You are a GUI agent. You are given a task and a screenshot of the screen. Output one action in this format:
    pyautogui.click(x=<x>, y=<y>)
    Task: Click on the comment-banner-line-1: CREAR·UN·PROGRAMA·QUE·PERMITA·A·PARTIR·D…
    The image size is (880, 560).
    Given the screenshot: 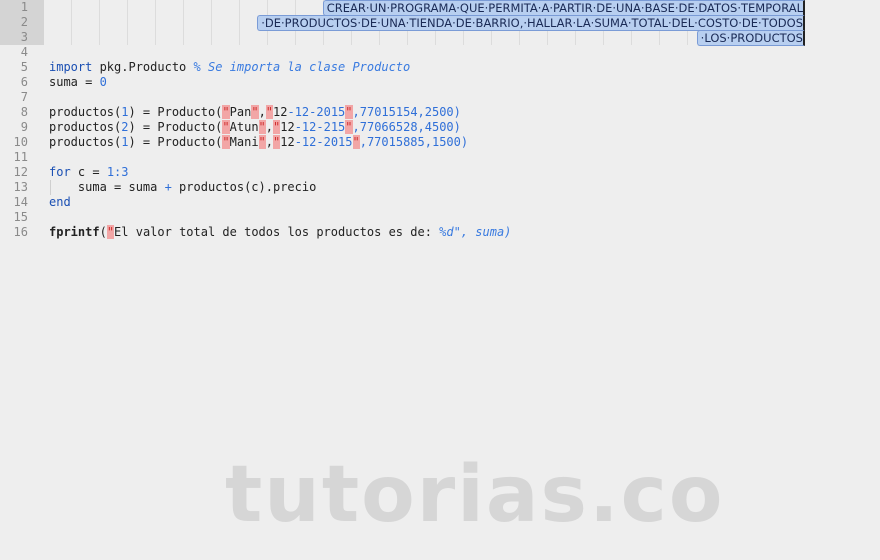 What is the action you would take?
    pyautogui.click(x=563, y=8)
    